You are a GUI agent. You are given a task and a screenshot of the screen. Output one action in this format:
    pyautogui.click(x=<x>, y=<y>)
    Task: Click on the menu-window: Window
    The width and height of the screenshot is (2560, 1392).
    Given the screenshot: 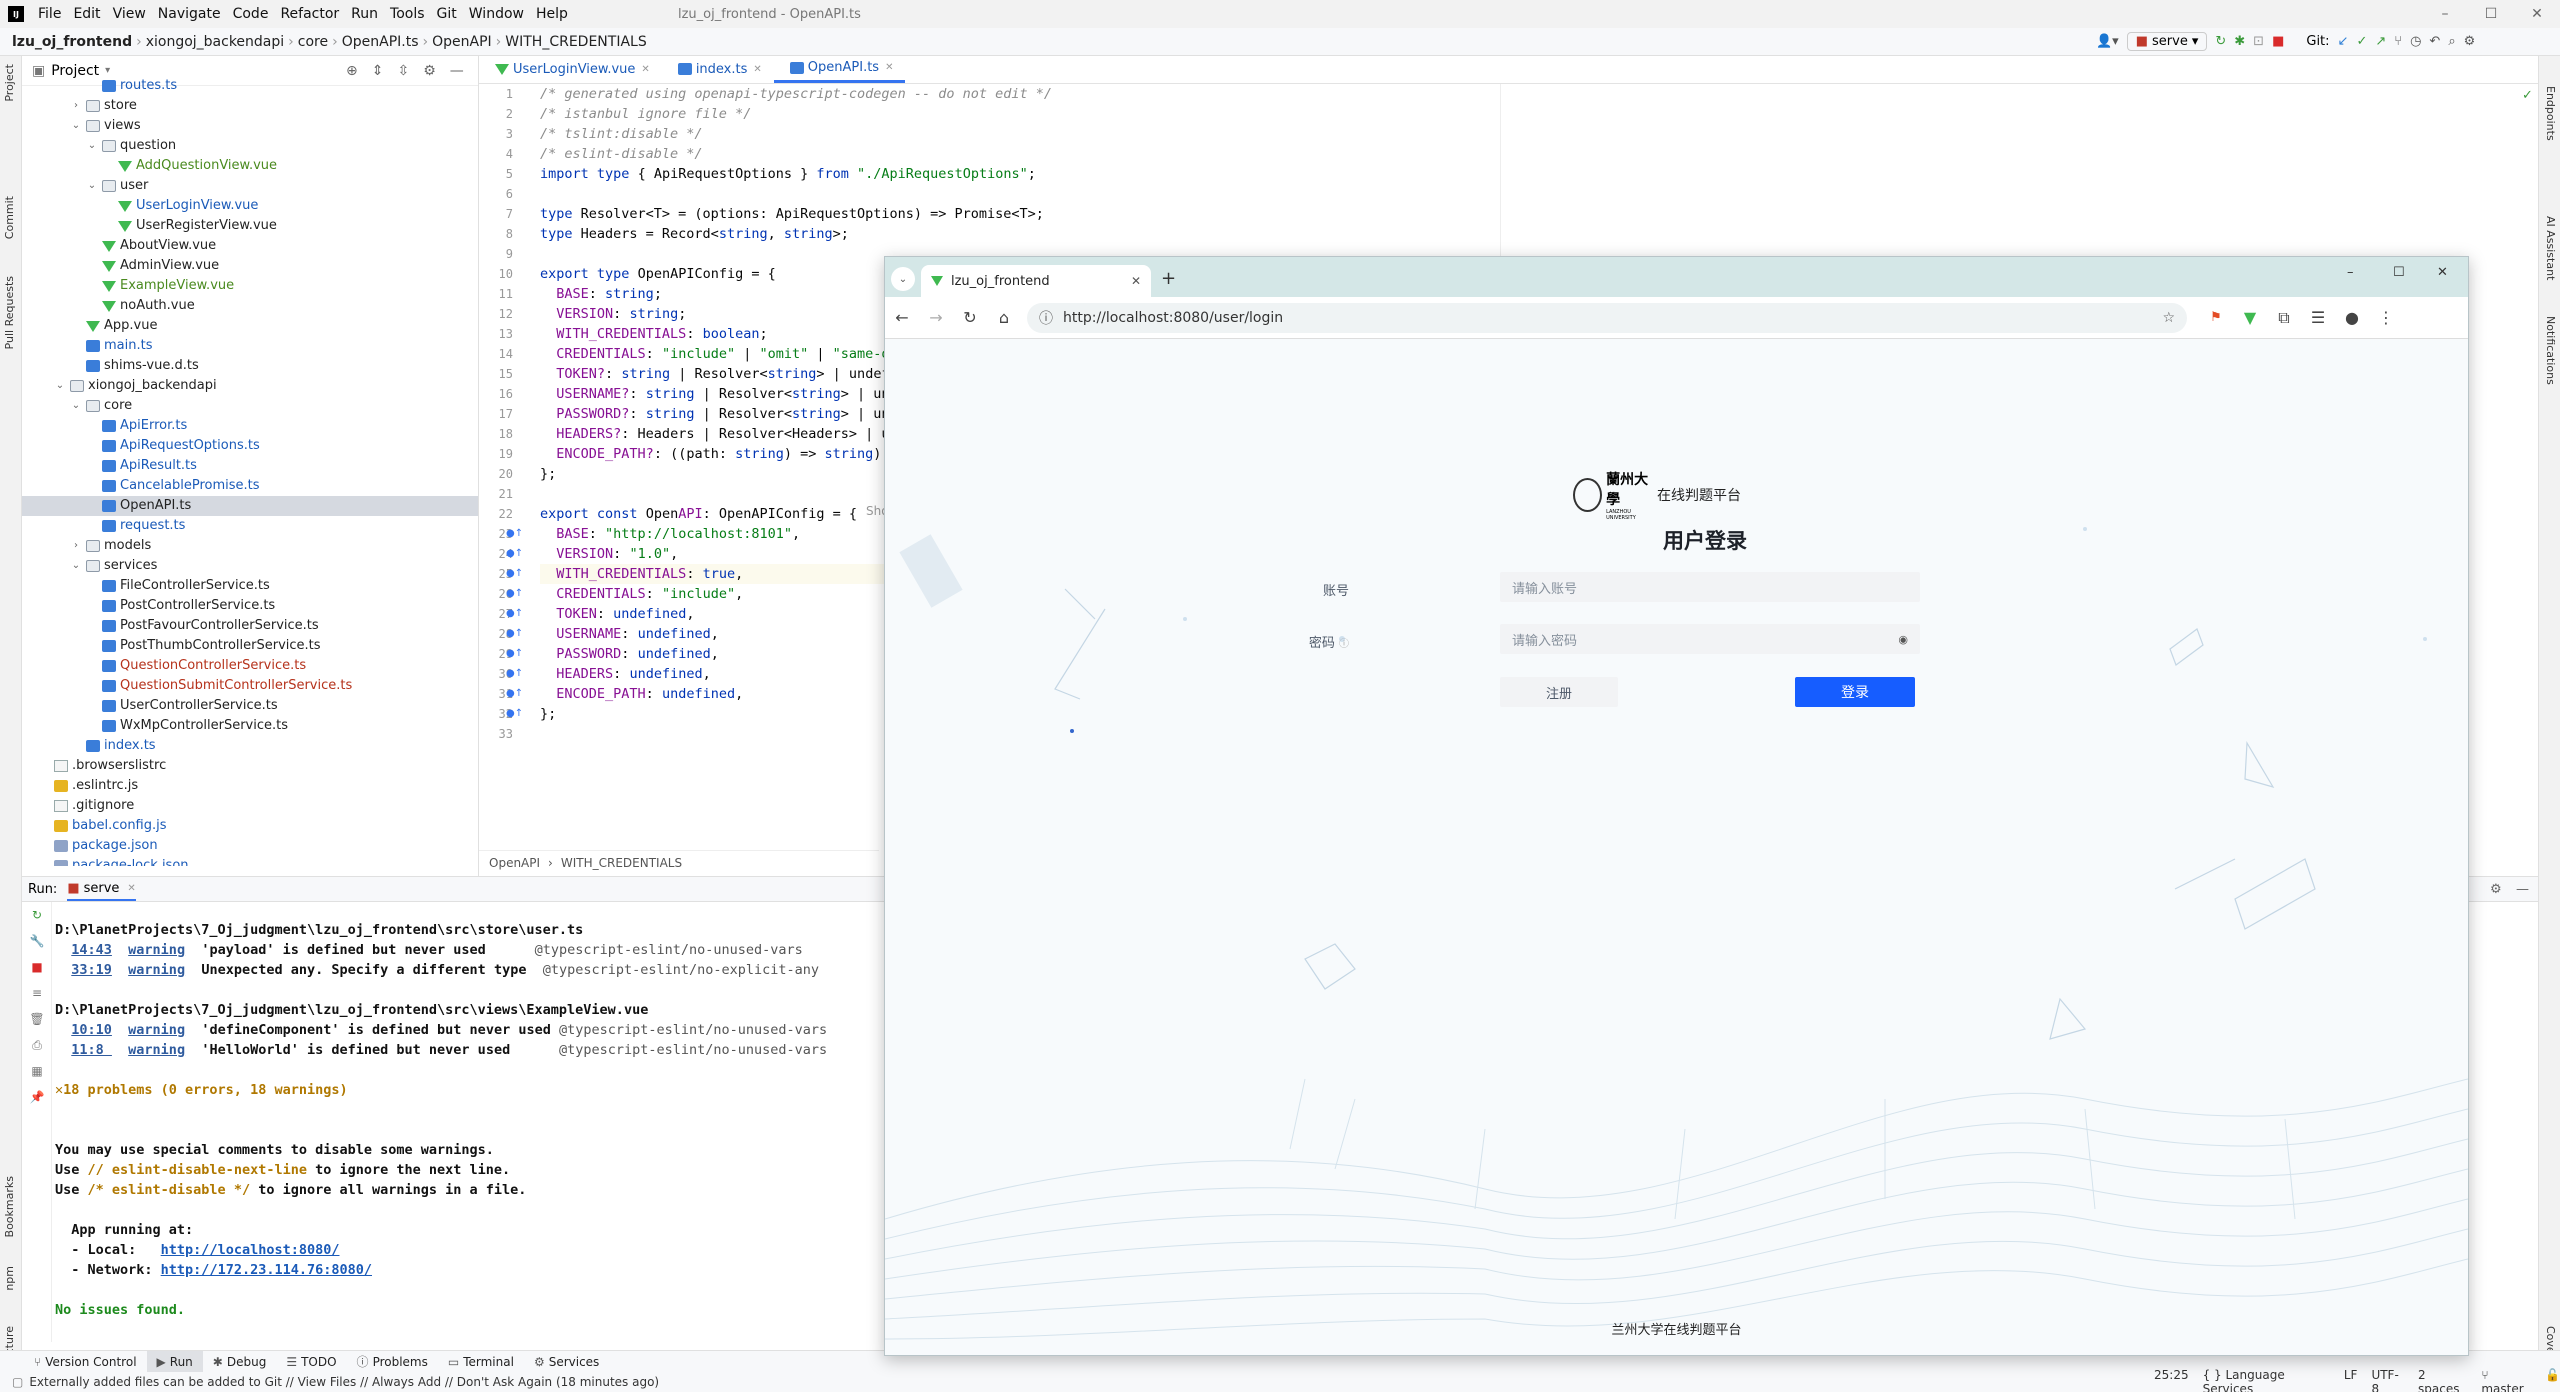 What is the action you would take?
    pyautogui.click(x=496, y=14)
    